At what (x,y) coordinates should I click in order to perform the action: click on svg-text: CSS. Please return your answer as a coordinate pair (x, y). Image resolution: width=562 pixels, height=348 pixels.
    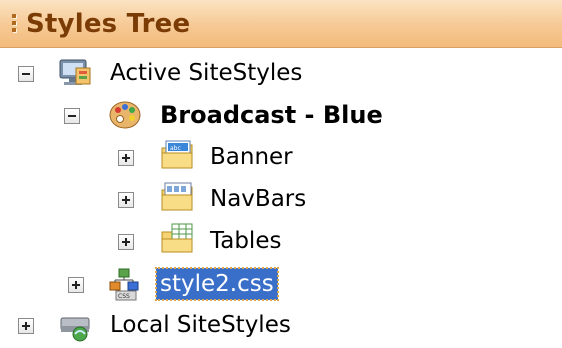
    Looking at the image, I should click on (124, 296).